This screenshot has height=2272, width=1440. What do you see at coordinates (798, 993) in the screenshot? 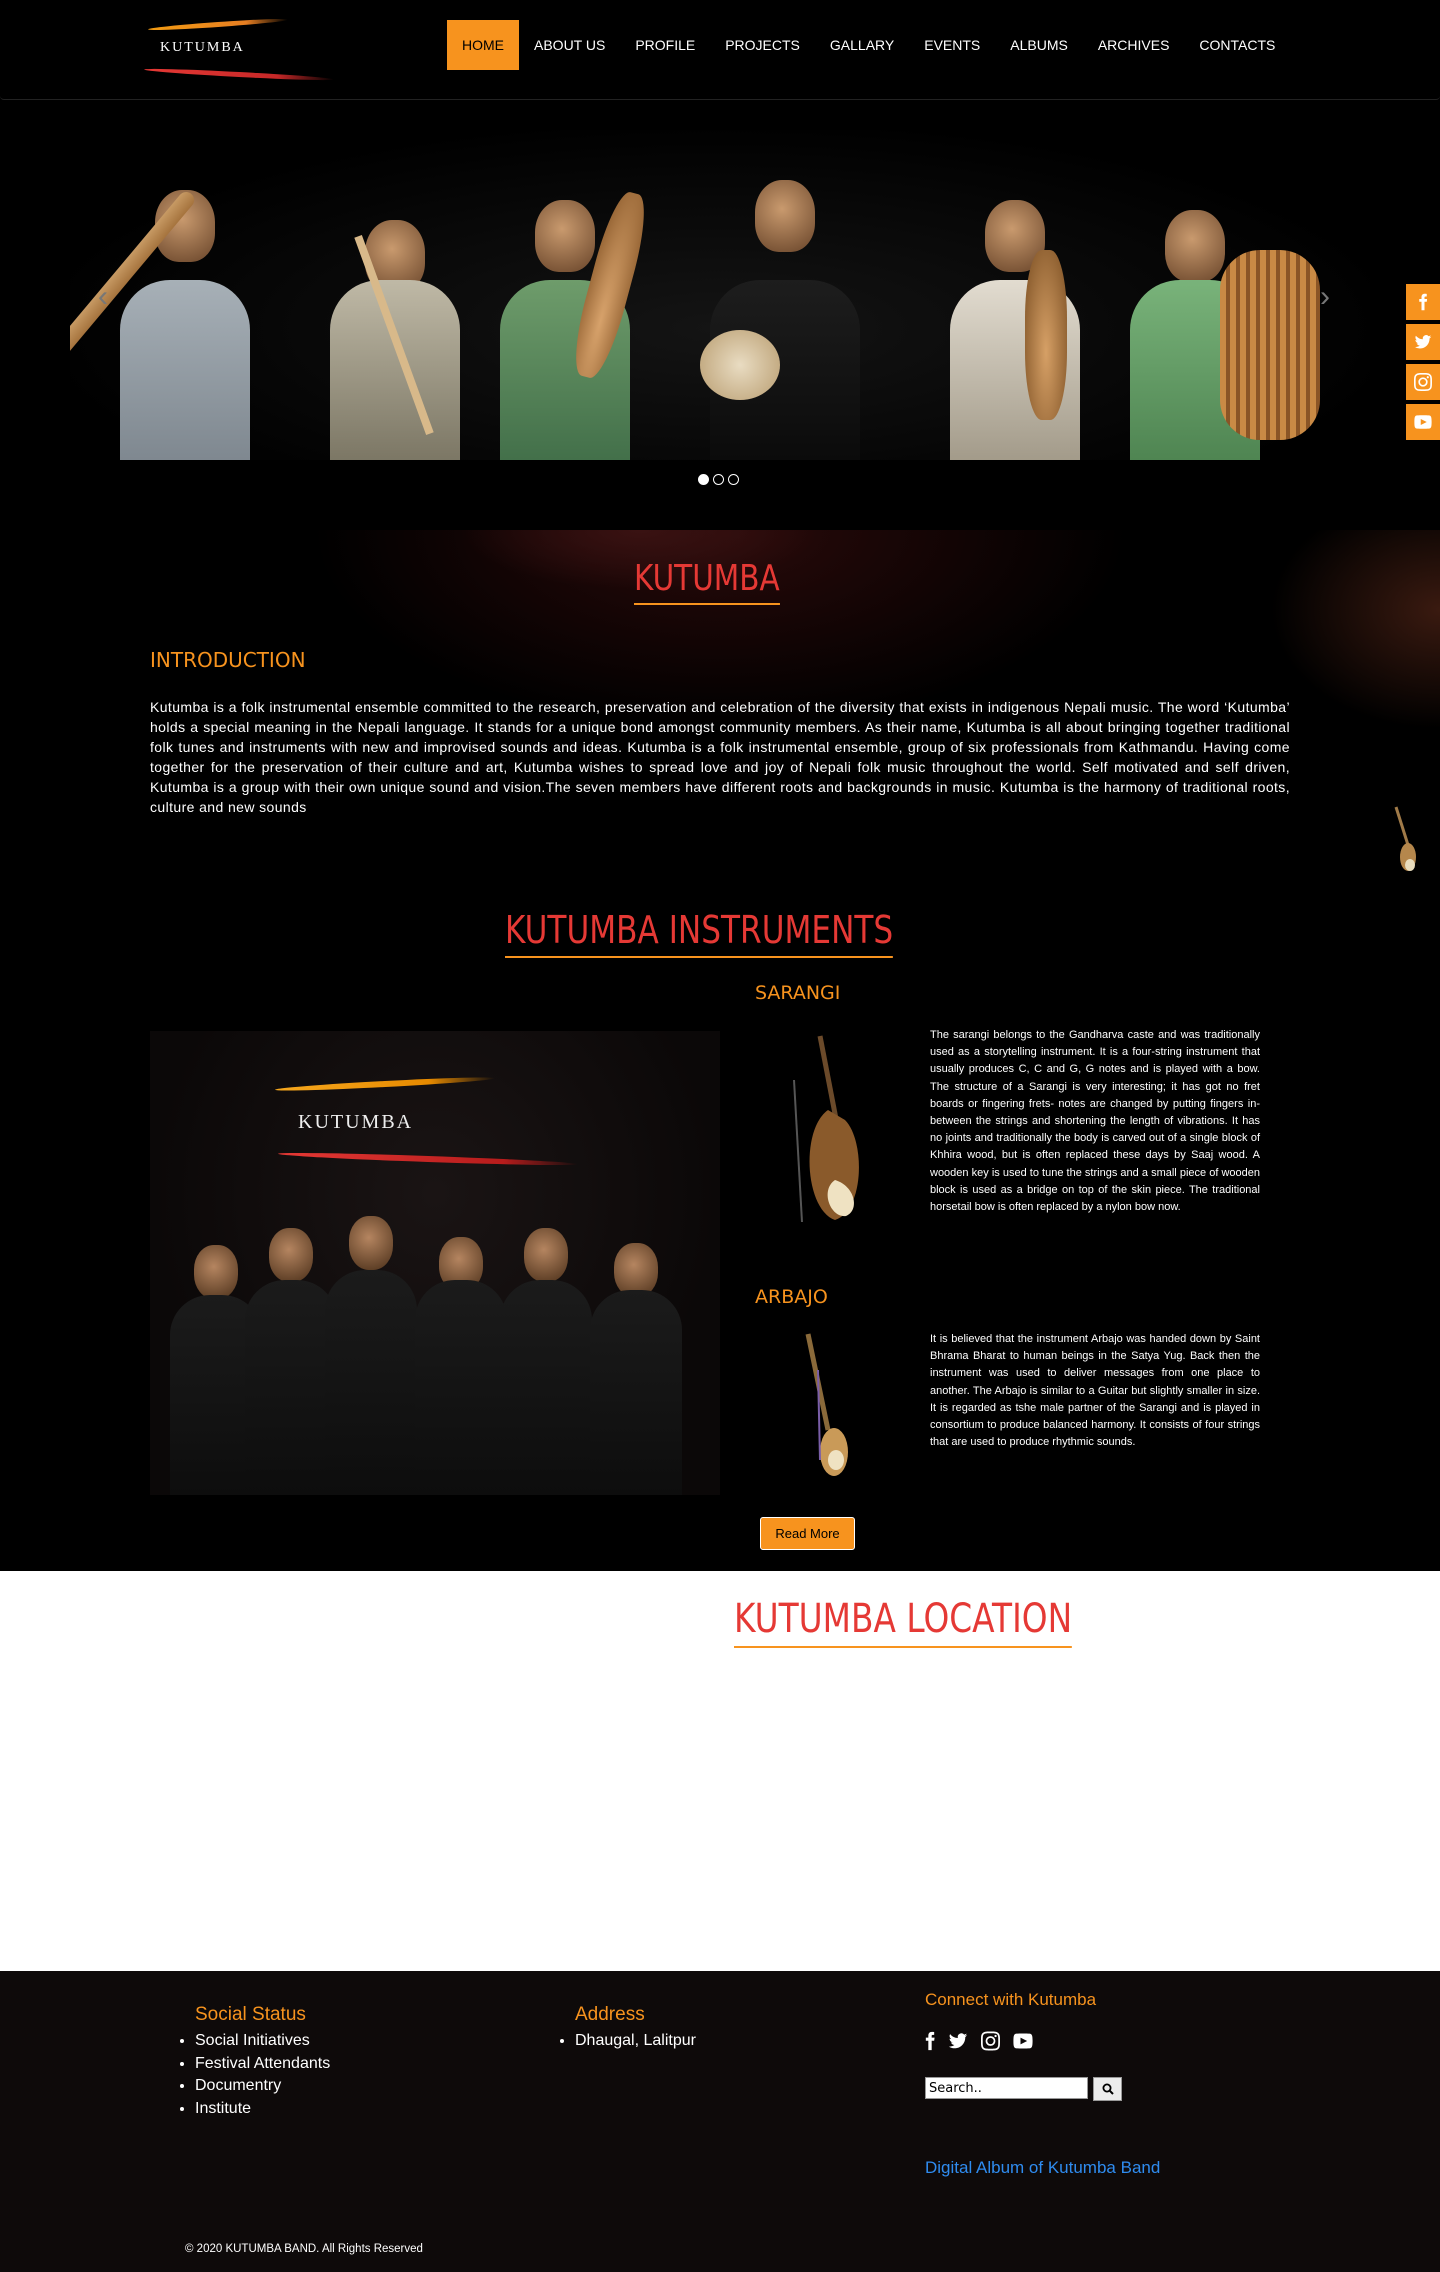
I see `sarangi-heading: SARANGI` at bounding box center [798, 993].